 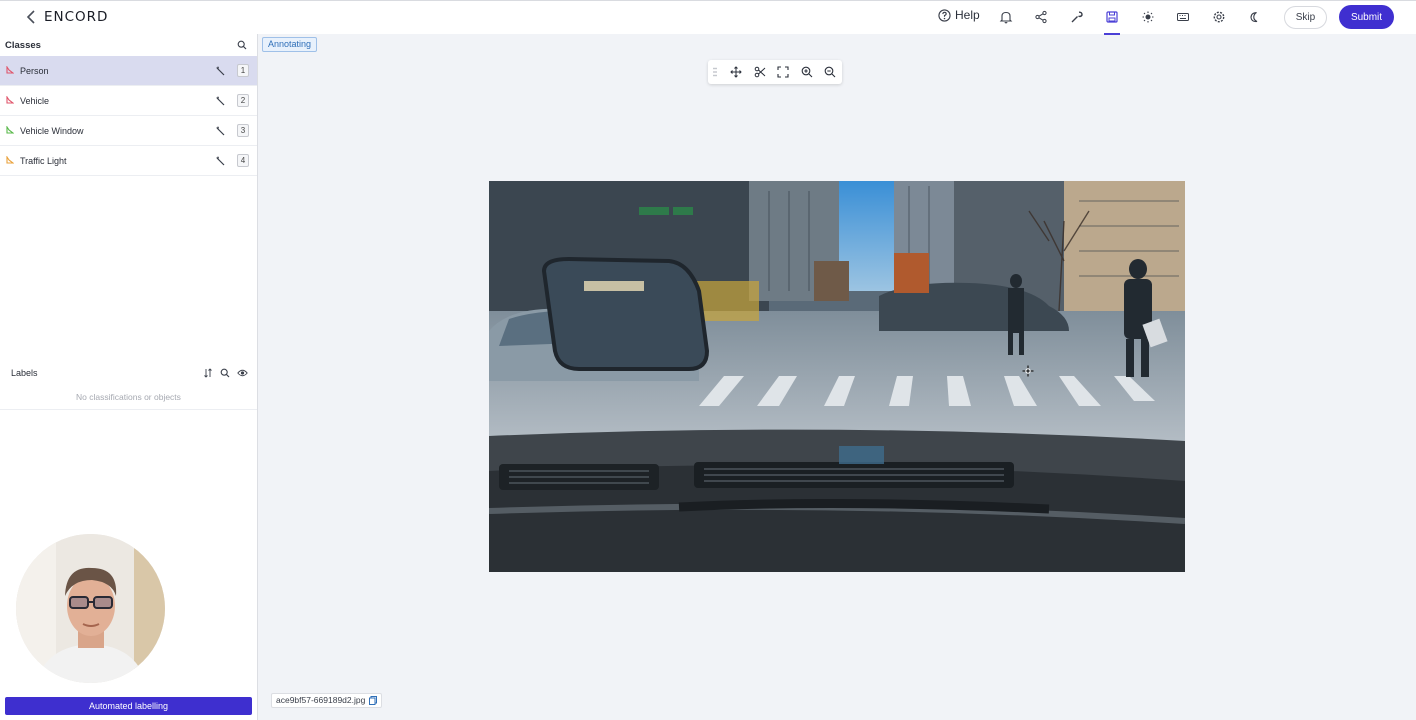 I want to click on hotkey-badge: 4, so click(x=243, y=160).